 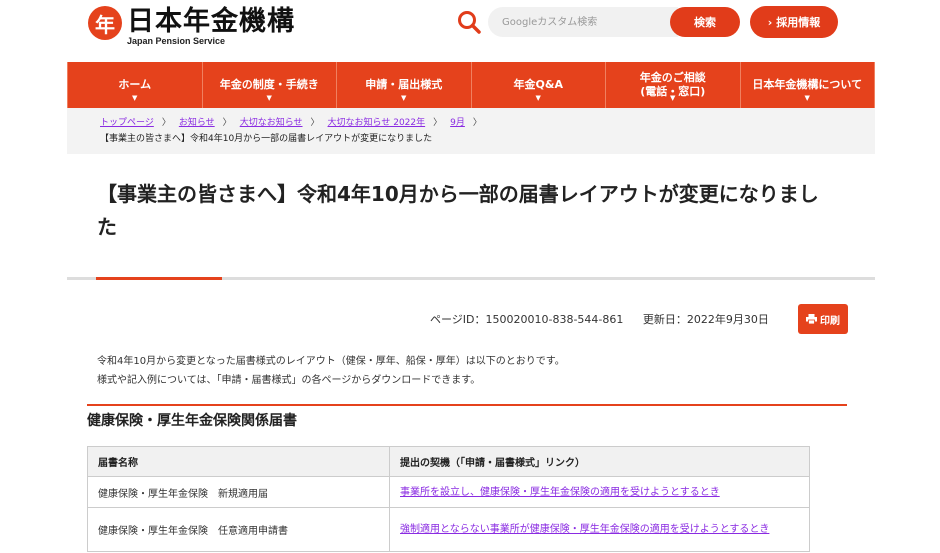 I want to click on breadcrumb-link: 大切なお知らせ, so click(x=271, y=121).